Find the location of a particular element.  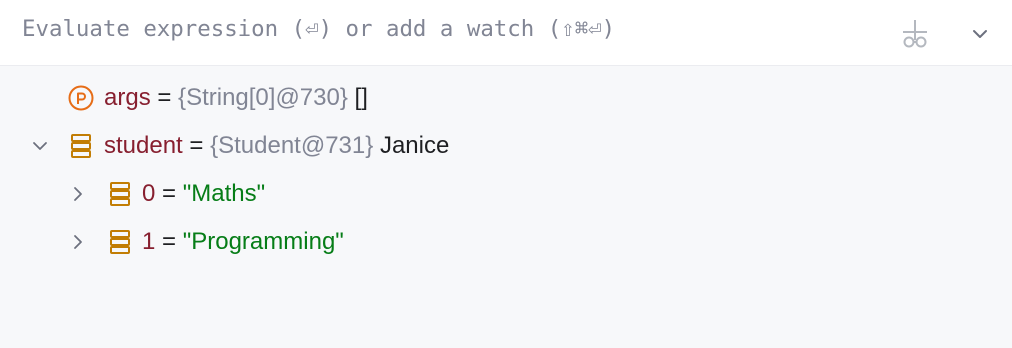

variable-value: Janice is located at coordinates (414, 145).